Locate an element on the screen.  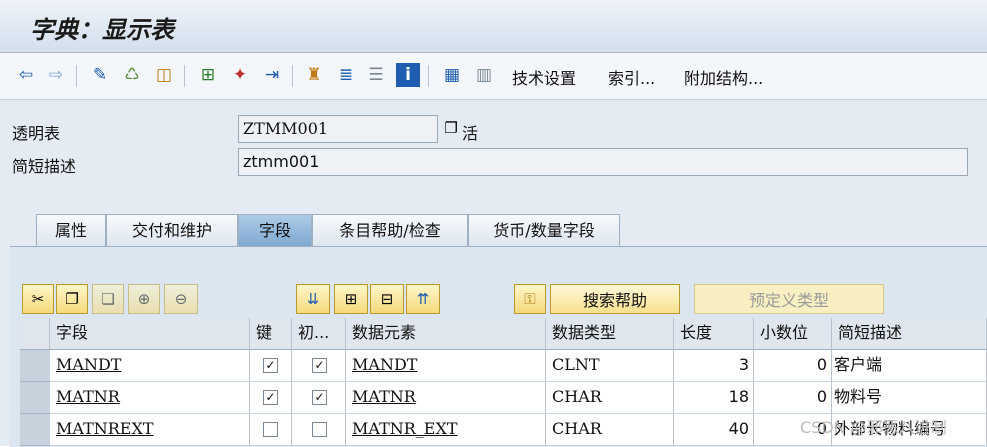
move-icon: ⇥ is located at coordinates (272, 75).